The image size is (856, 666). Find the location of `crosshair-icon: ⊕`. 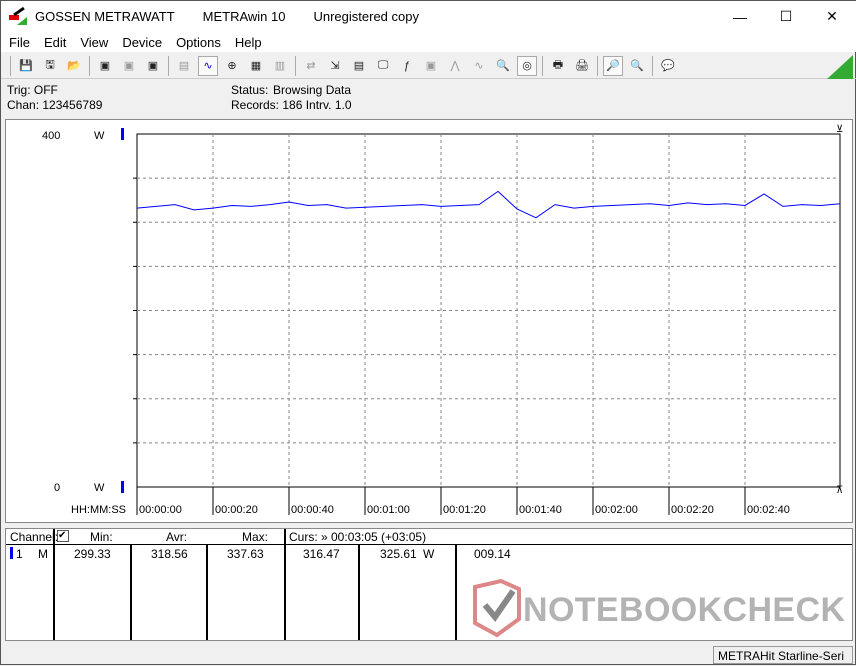

crosshair-icon: ⊕ is located at coordinates (232, 66).